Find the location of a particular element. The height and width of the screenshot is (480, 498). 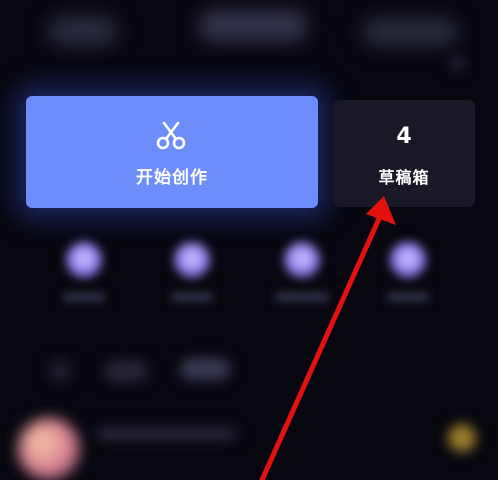

top-left-pill is located at coordinates (83, 31).